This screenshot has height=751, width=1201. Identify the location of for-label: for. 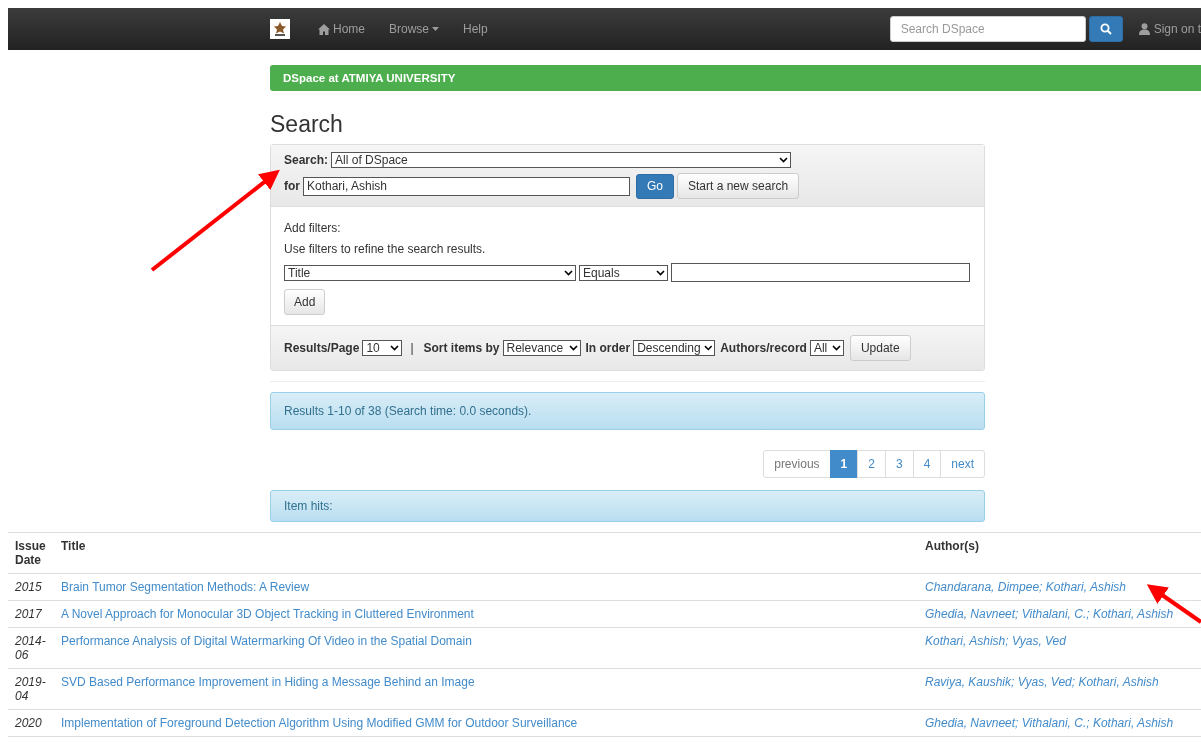
(292, 186).